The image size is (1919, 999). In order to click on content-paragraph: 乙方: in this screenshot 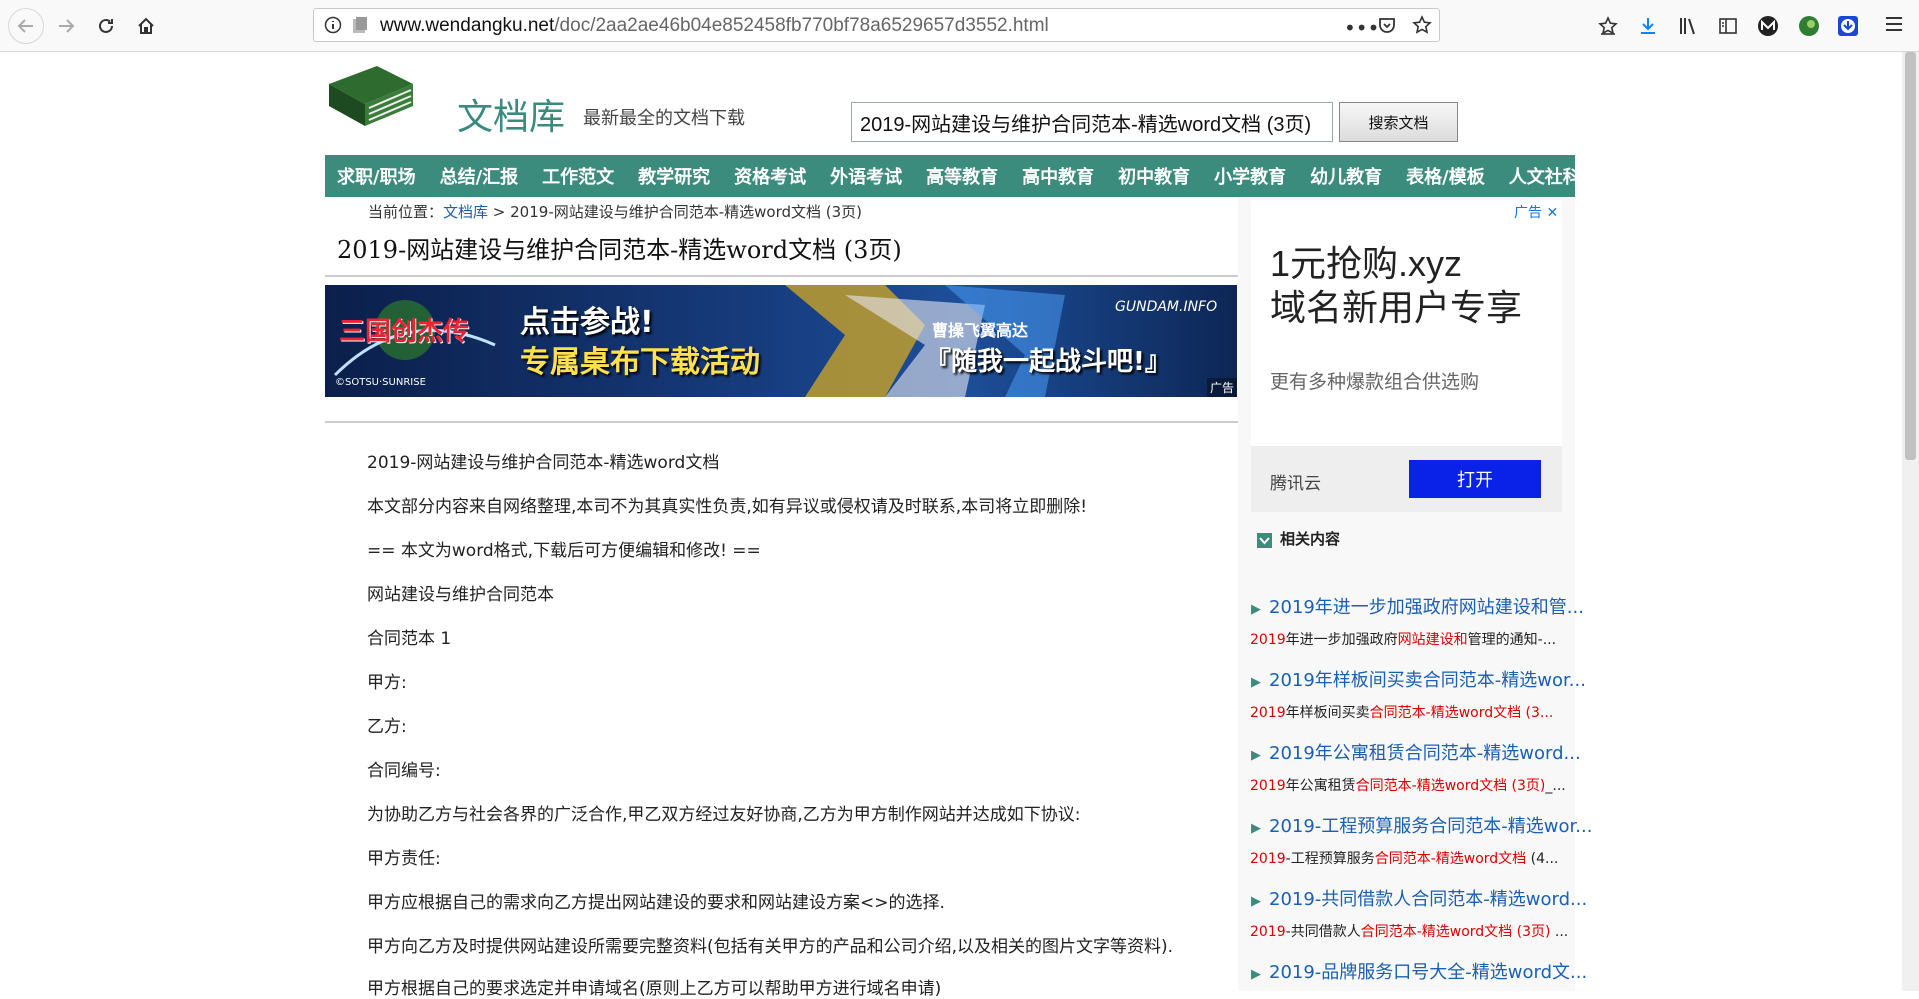, I will do `click(387, 727)`.